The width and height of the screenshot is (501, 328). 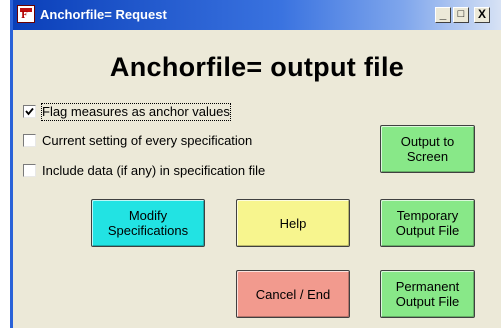 I want to click on current-settings-checkbox, so click(x=29, y=140).